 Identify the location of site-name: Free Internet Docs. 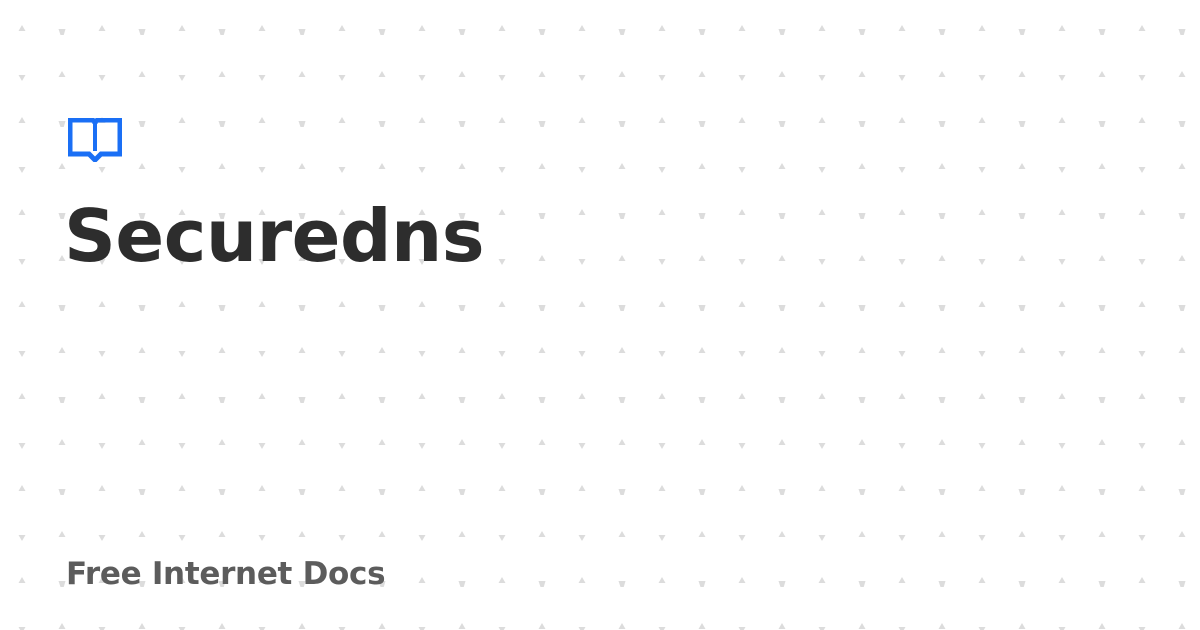
(226, 574).